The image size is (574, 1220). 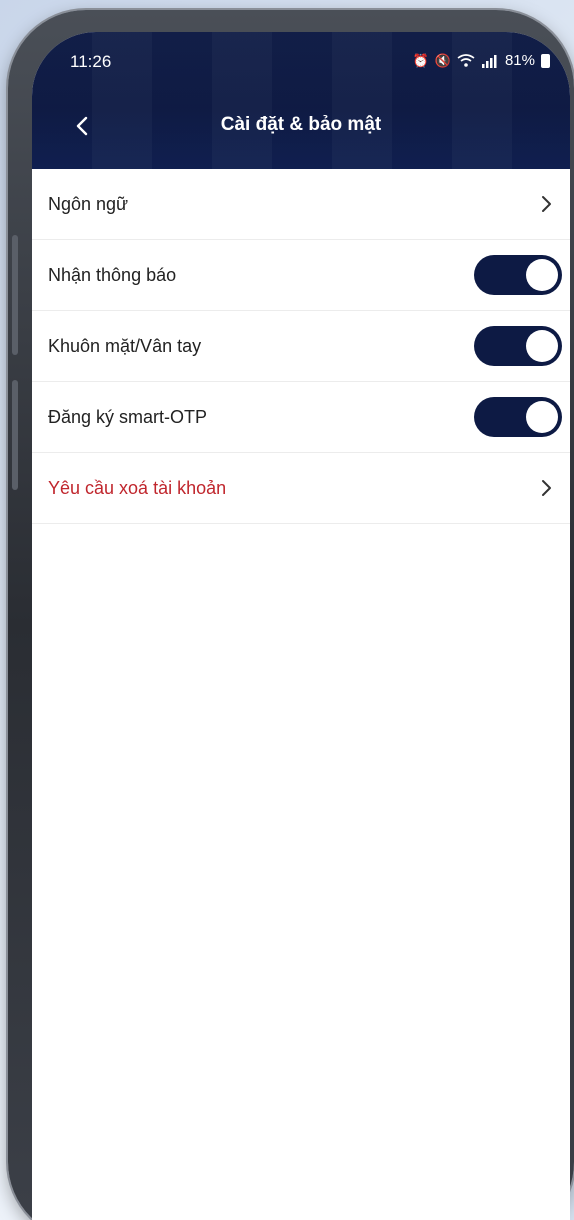 I want to click on setting-notifications: Nhận thông báo, so click(x=301, y=275).